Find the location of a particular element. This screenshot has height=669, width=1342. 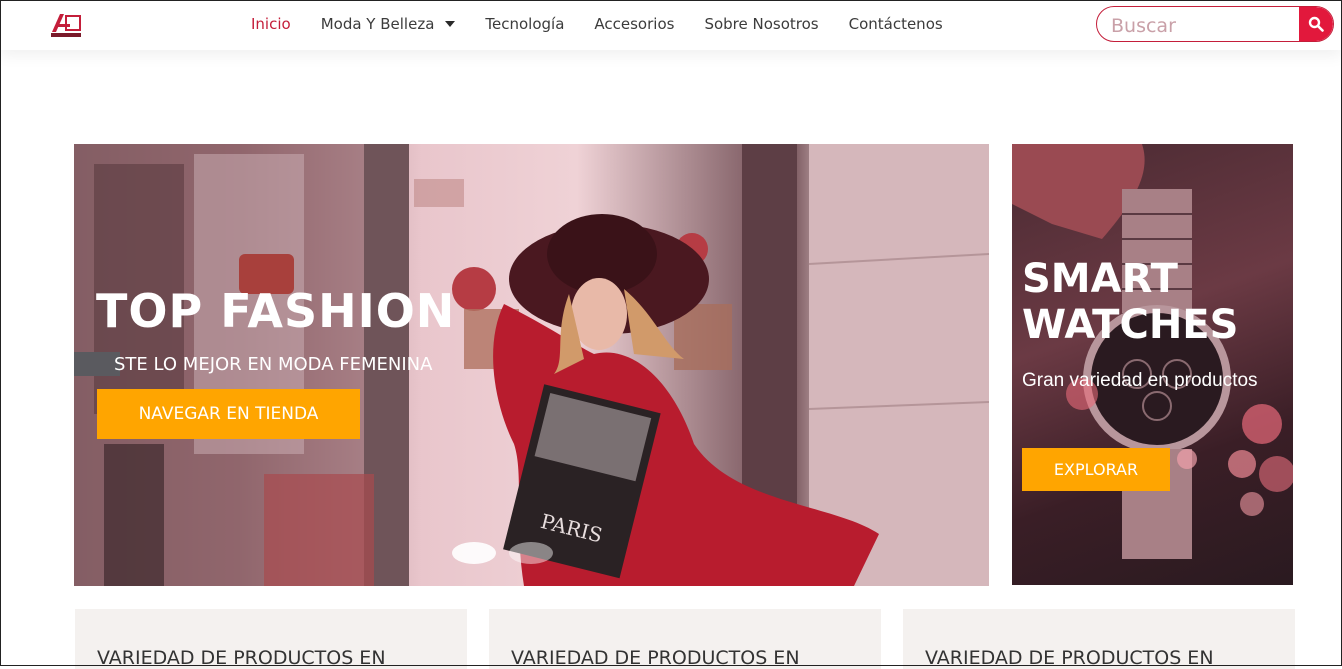

nav-label: Accesorios is located at coordinates (634, 24).